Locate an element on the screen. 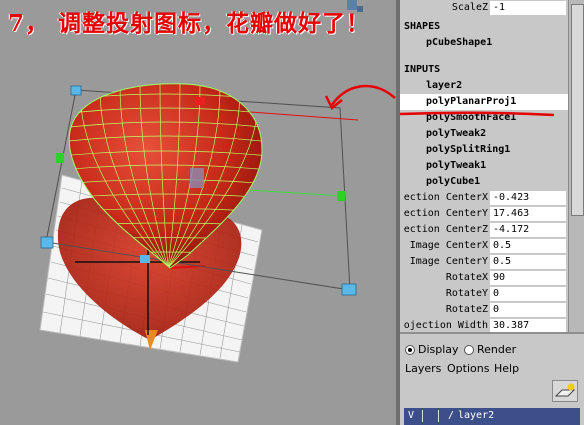 This screenshot has width=584, height=425. display-radio-dot is located at coordinates (410, 349).